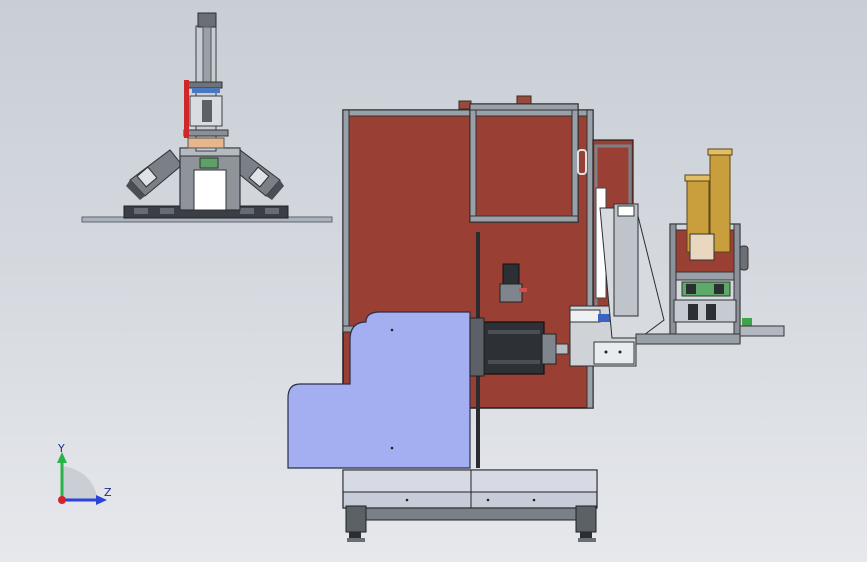 This screenshot has width=867, height=562. Describe the element at coordinates (186, 109) in the screenshot. I see `iso-red-rail` at that location.